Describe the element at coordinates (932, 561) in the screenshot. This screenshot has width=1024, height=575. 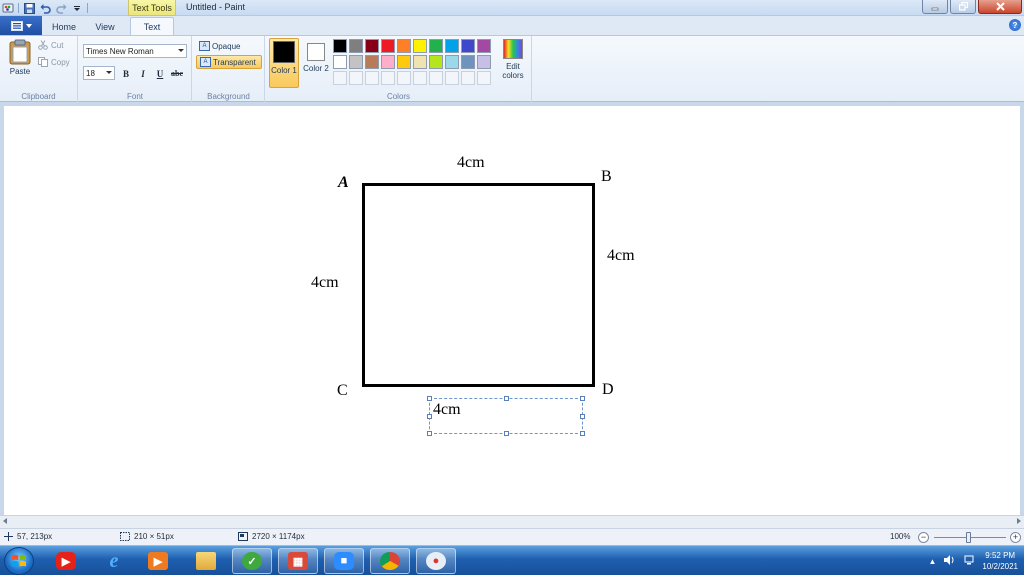
I see `show-hidden-icons-icon: ▲` at that location.